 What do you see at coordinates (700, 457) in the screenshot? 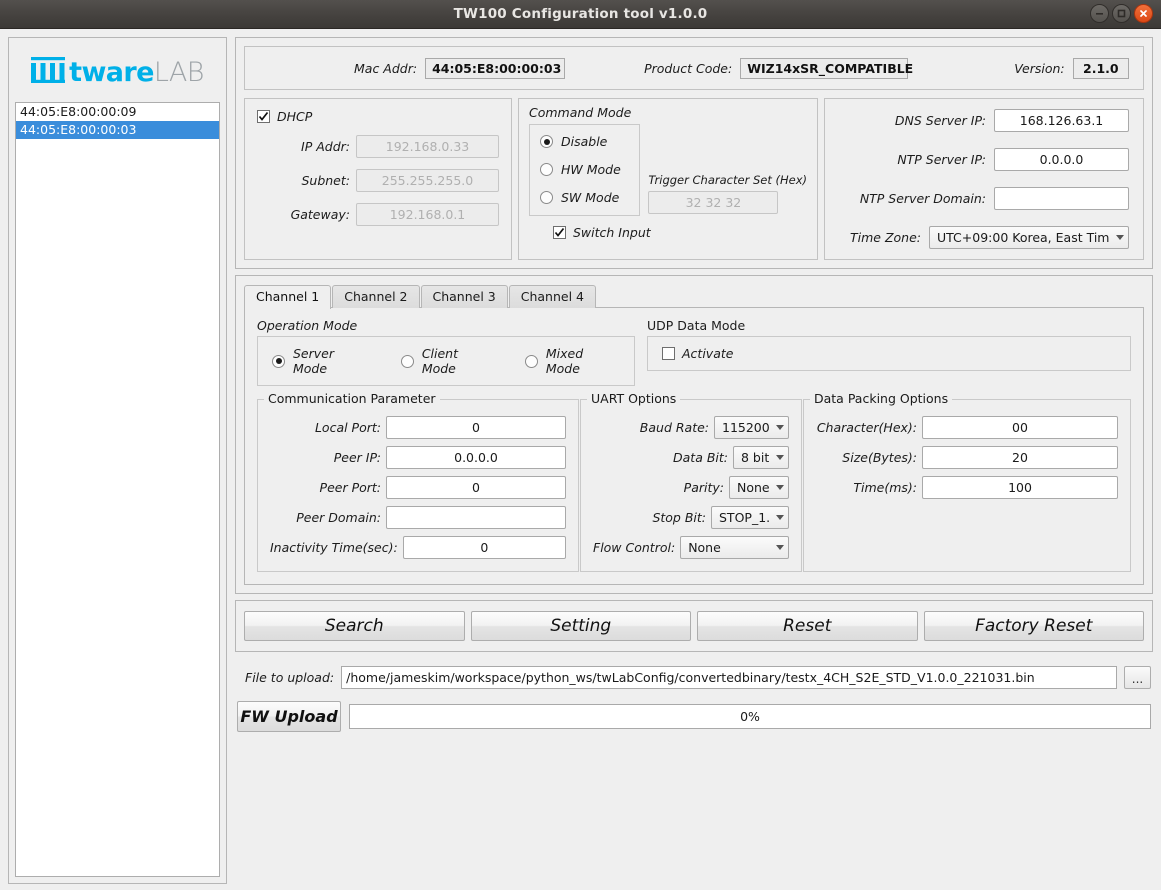
I see `data-bit-label: Data Bit:` at bounding box center [700, 457].